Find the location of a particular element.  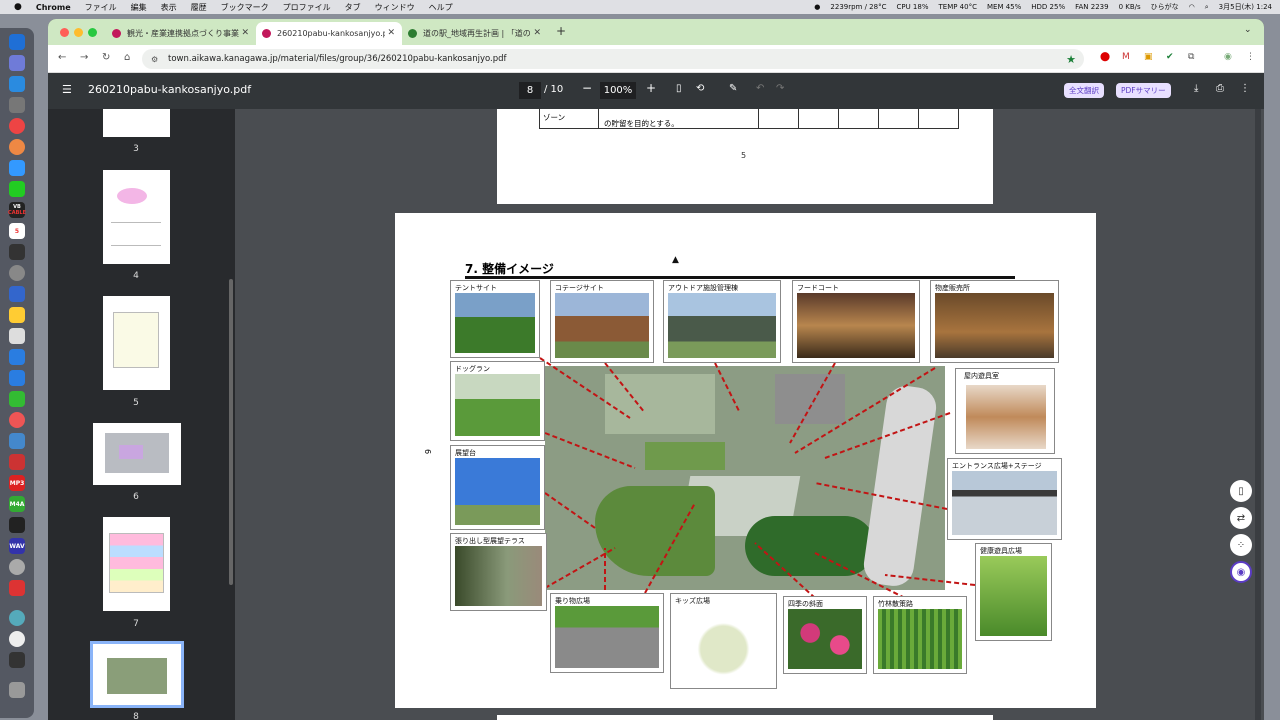

fan-readout: FAN 2239 is located at coordinates (1091, 7).